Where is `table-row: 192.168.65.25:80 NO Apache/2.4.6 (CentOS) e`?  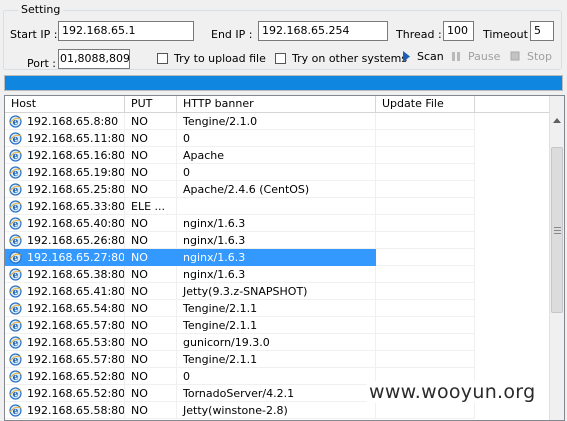 table-row: 192.168.65.25:80 NO Apache/2.4.6 (CentOS) e is located at coordinates (277, 189).